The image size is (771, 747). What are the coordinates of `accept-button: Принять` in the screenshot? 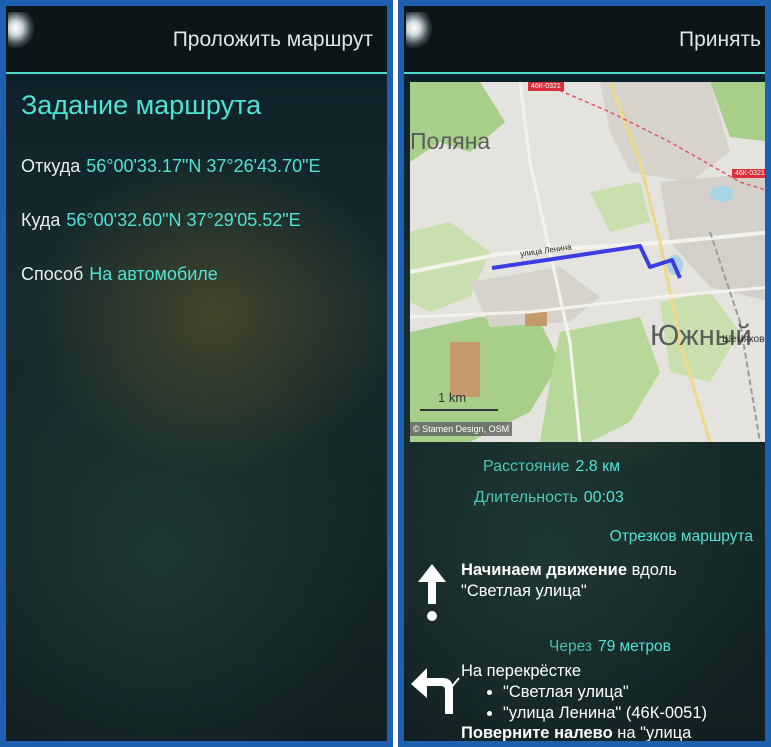 It's located at (720, 40).